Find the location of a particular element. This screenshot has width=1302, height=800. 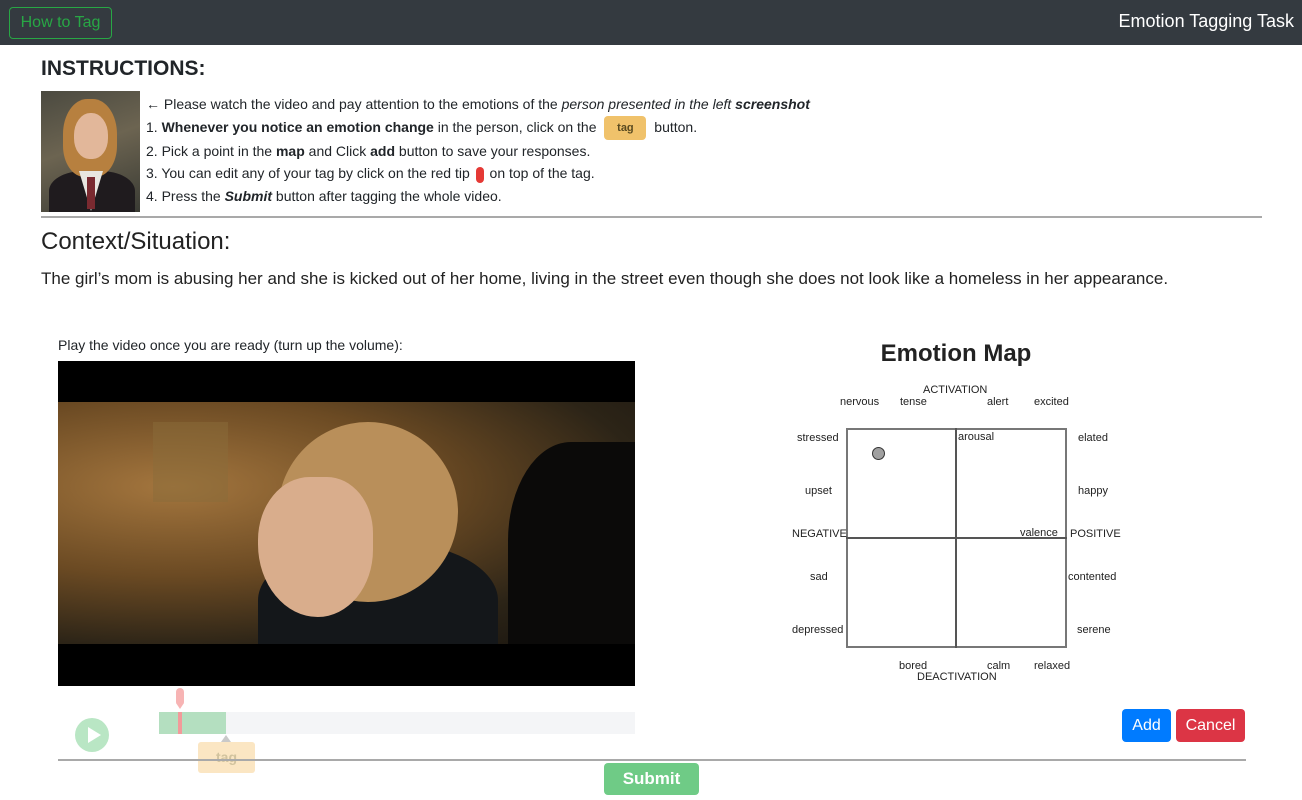

tag-caret-icon is located at coordinates (226, 738).